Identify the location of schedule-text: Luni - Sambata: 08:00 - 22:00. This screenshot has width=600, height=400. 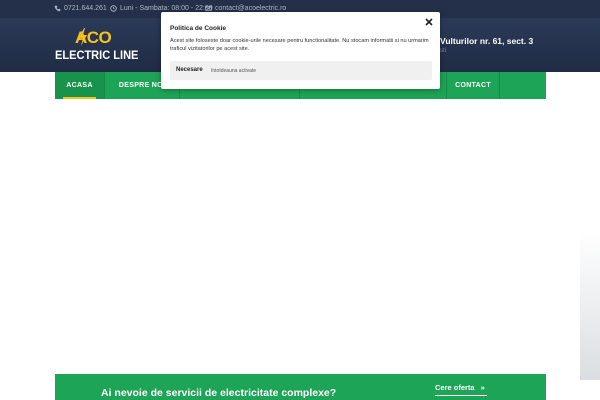
(166, 8).